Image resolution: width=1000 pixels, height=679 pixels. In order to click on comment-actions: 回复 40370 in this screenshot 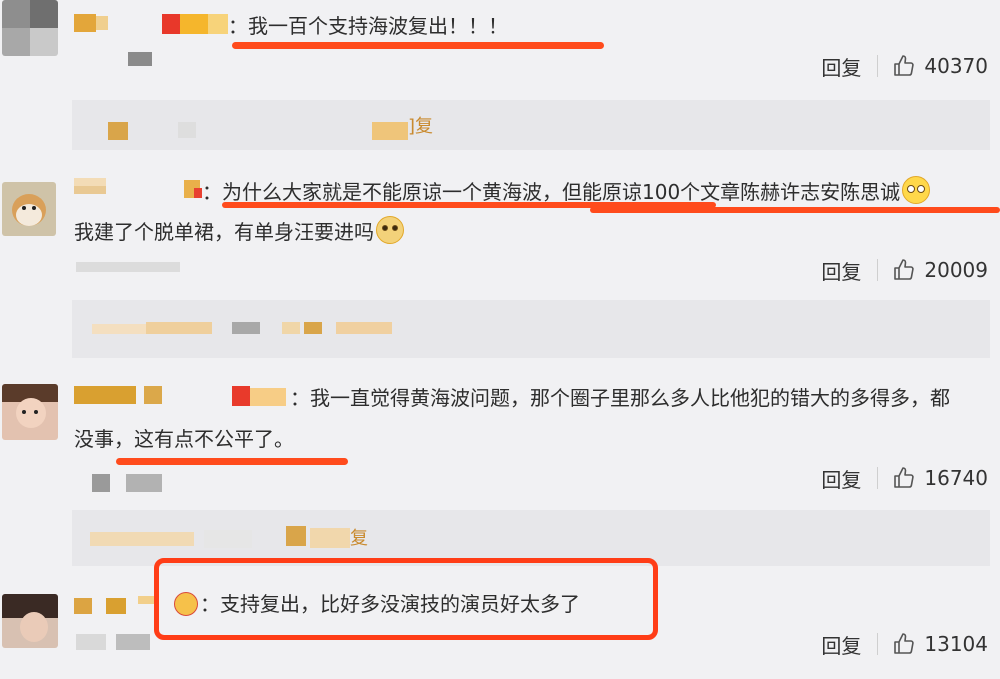, I will do `click(904, 66)`.